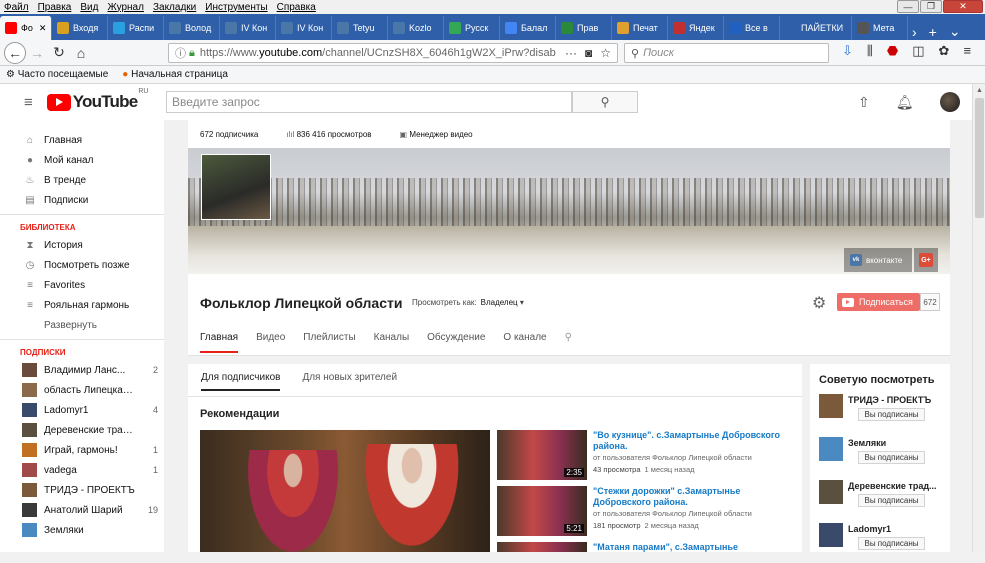  What do you see at coordinates (59, 53) in the screenshot?
I see `reload-button: ↻` at bounding box center [59, 53].